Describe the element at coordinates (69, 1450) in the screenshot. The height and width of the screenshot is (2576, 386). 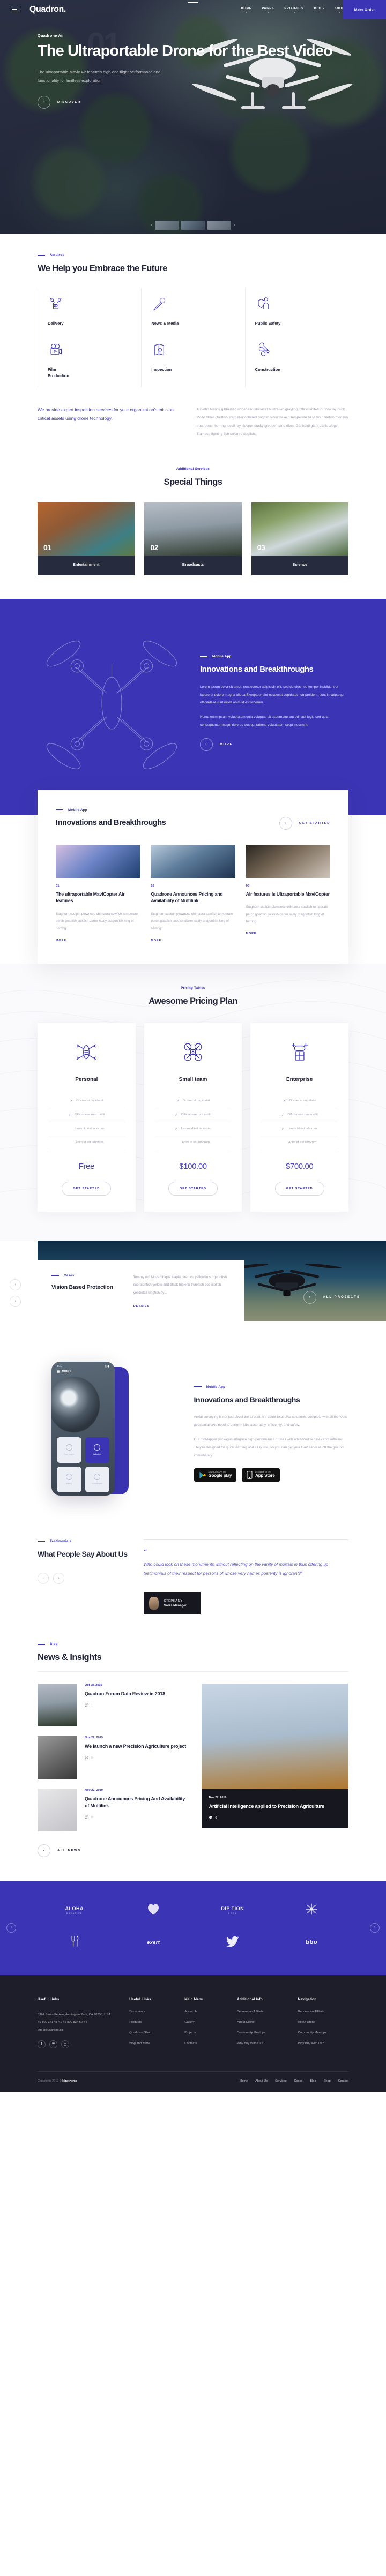
I see `phone-tile-start-engine: Start engine` at that location.